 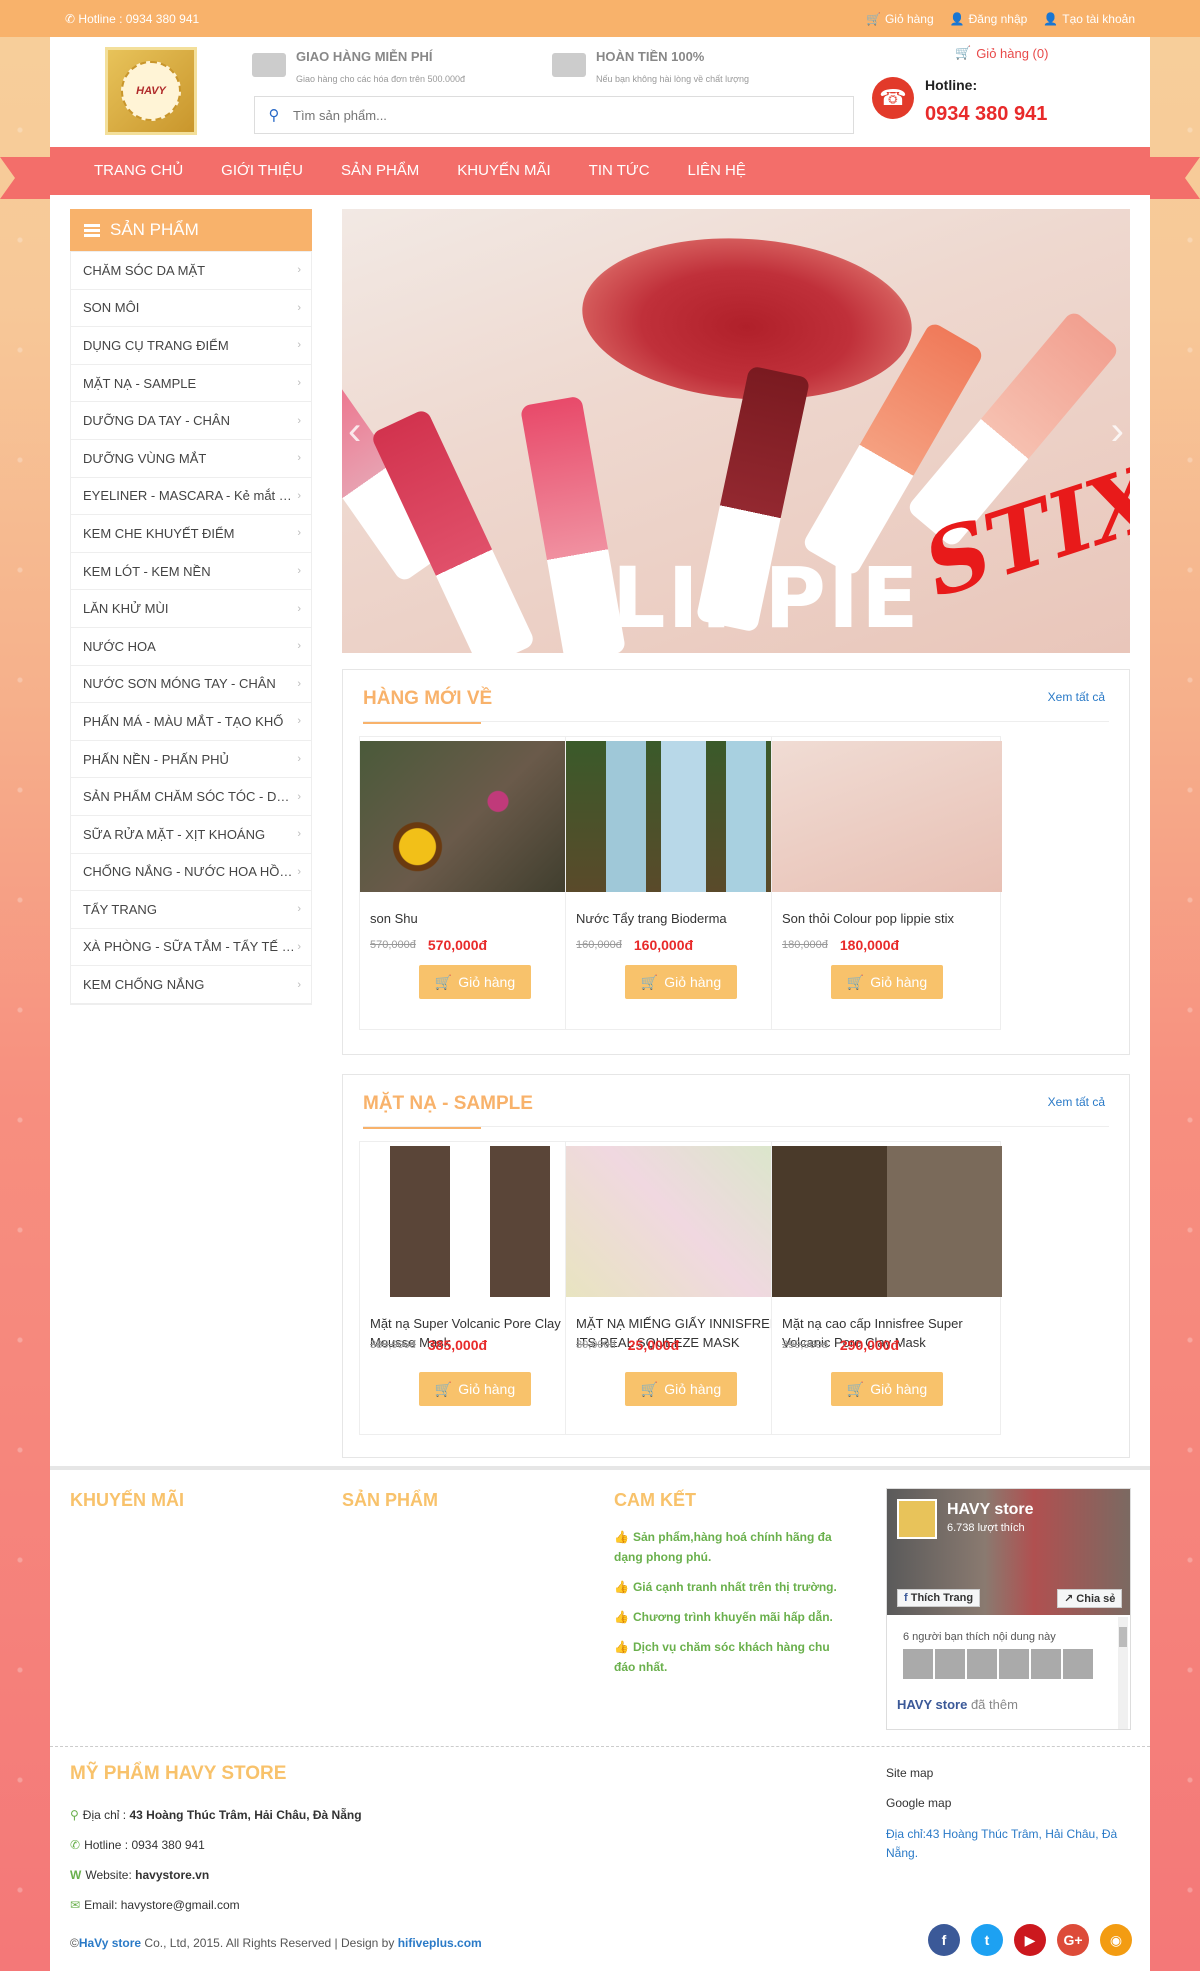 What do you see at coordinates (1116, 1940) in the screenshot?
I see `rss-icon: ◉` at bounding box center [1116, 1940].